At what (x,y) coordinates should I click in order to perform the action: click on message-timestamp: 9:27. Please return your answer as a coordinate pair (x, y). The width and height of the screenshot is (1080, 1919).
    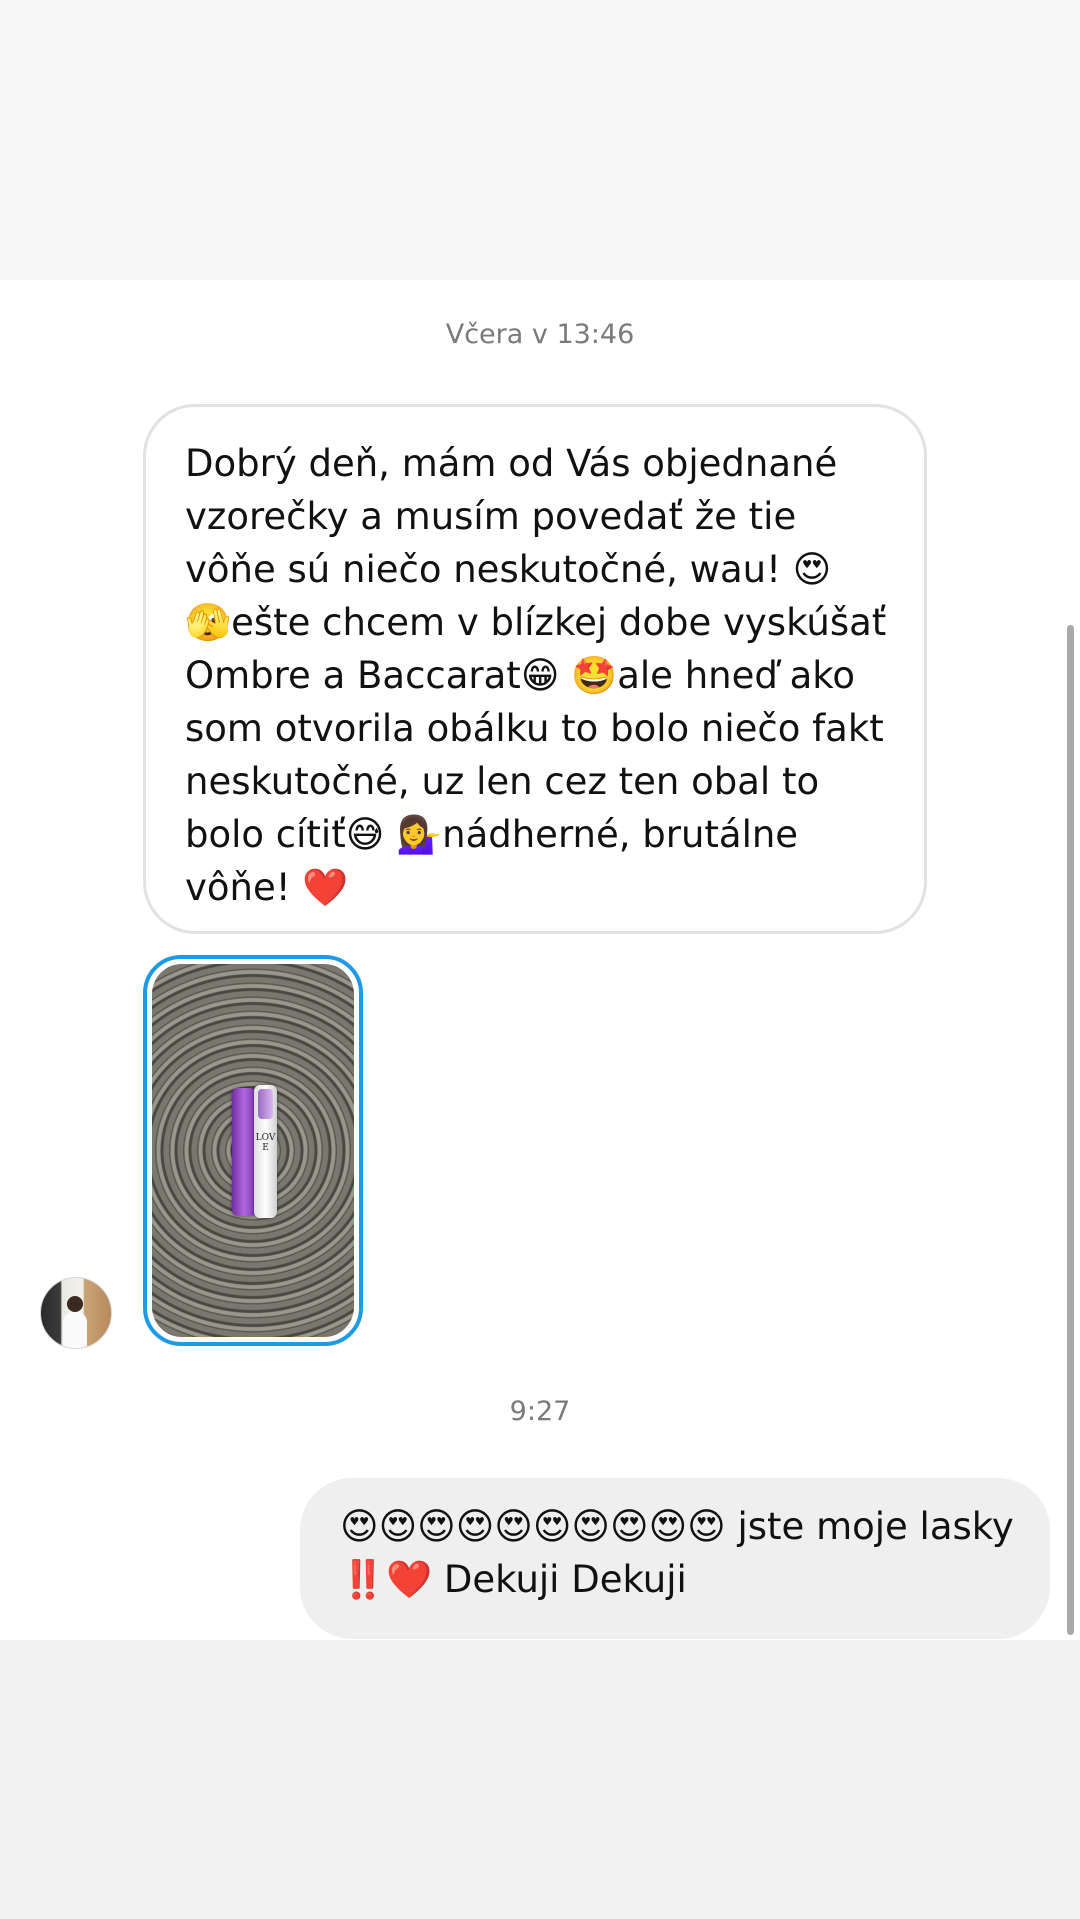
    Looking at the image, I should click on (540, 1411).